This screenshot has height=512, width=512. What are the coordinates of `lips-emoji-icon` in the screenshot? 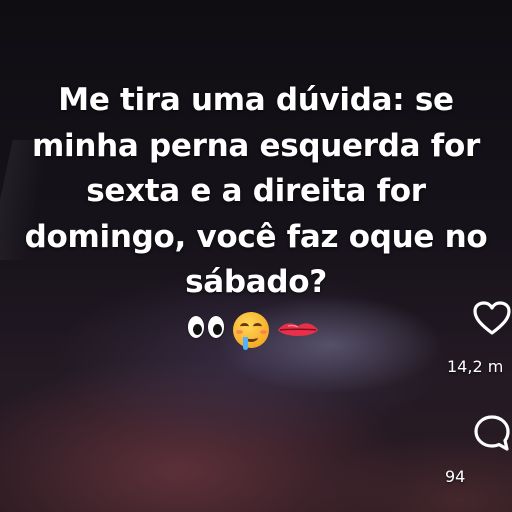 It's located at (298, 329).